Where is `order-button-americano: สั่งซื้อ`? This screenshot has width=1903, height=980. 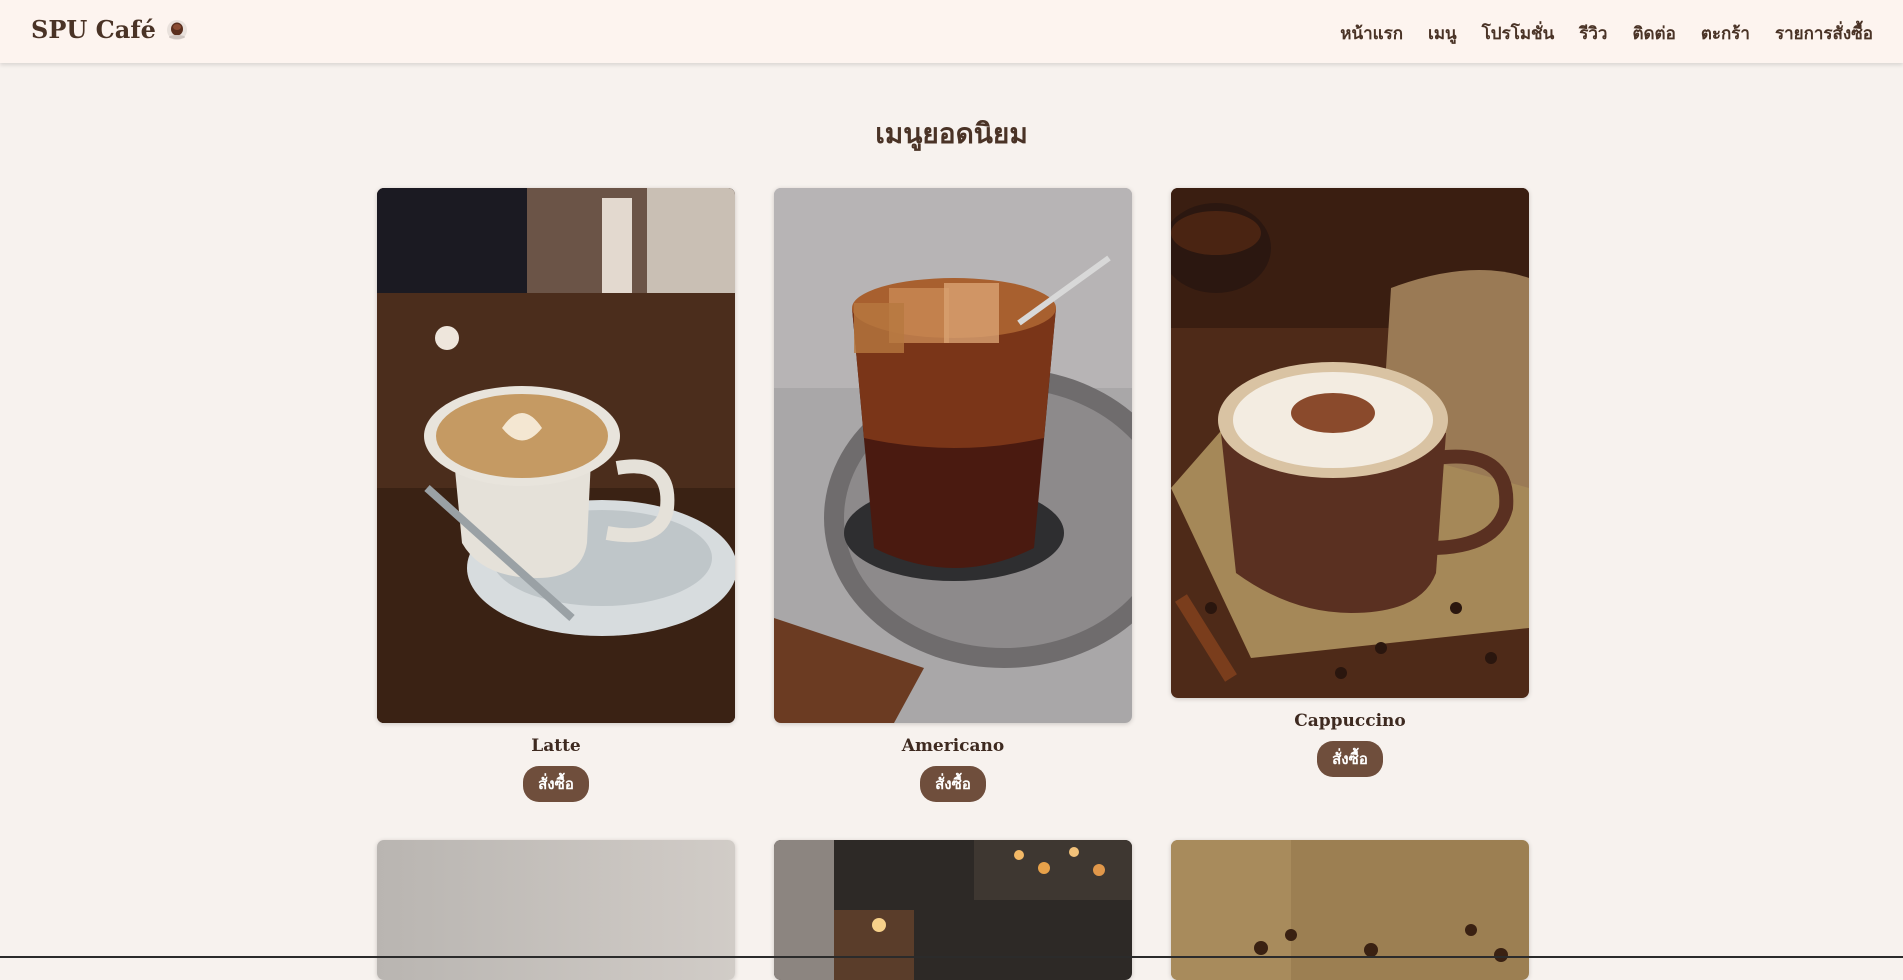
order-button-americano: สั่งซื้อ is located at coordinates (953, 784).